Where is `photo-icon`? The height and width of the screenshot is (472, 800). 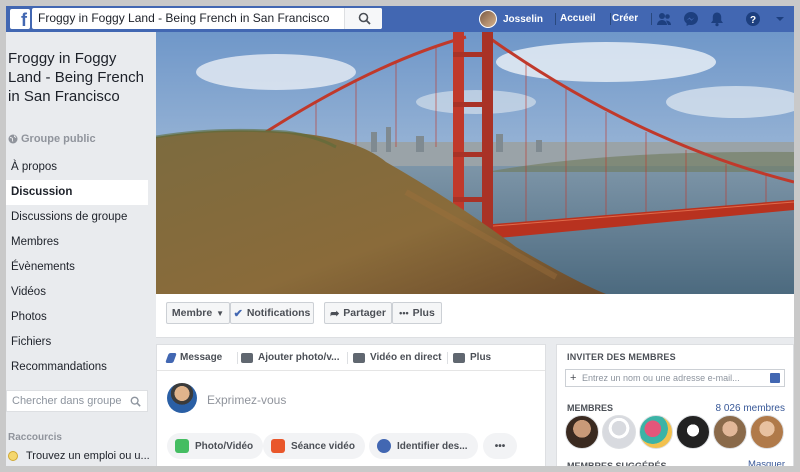
photo-icon is located at coordinates (182, 446).